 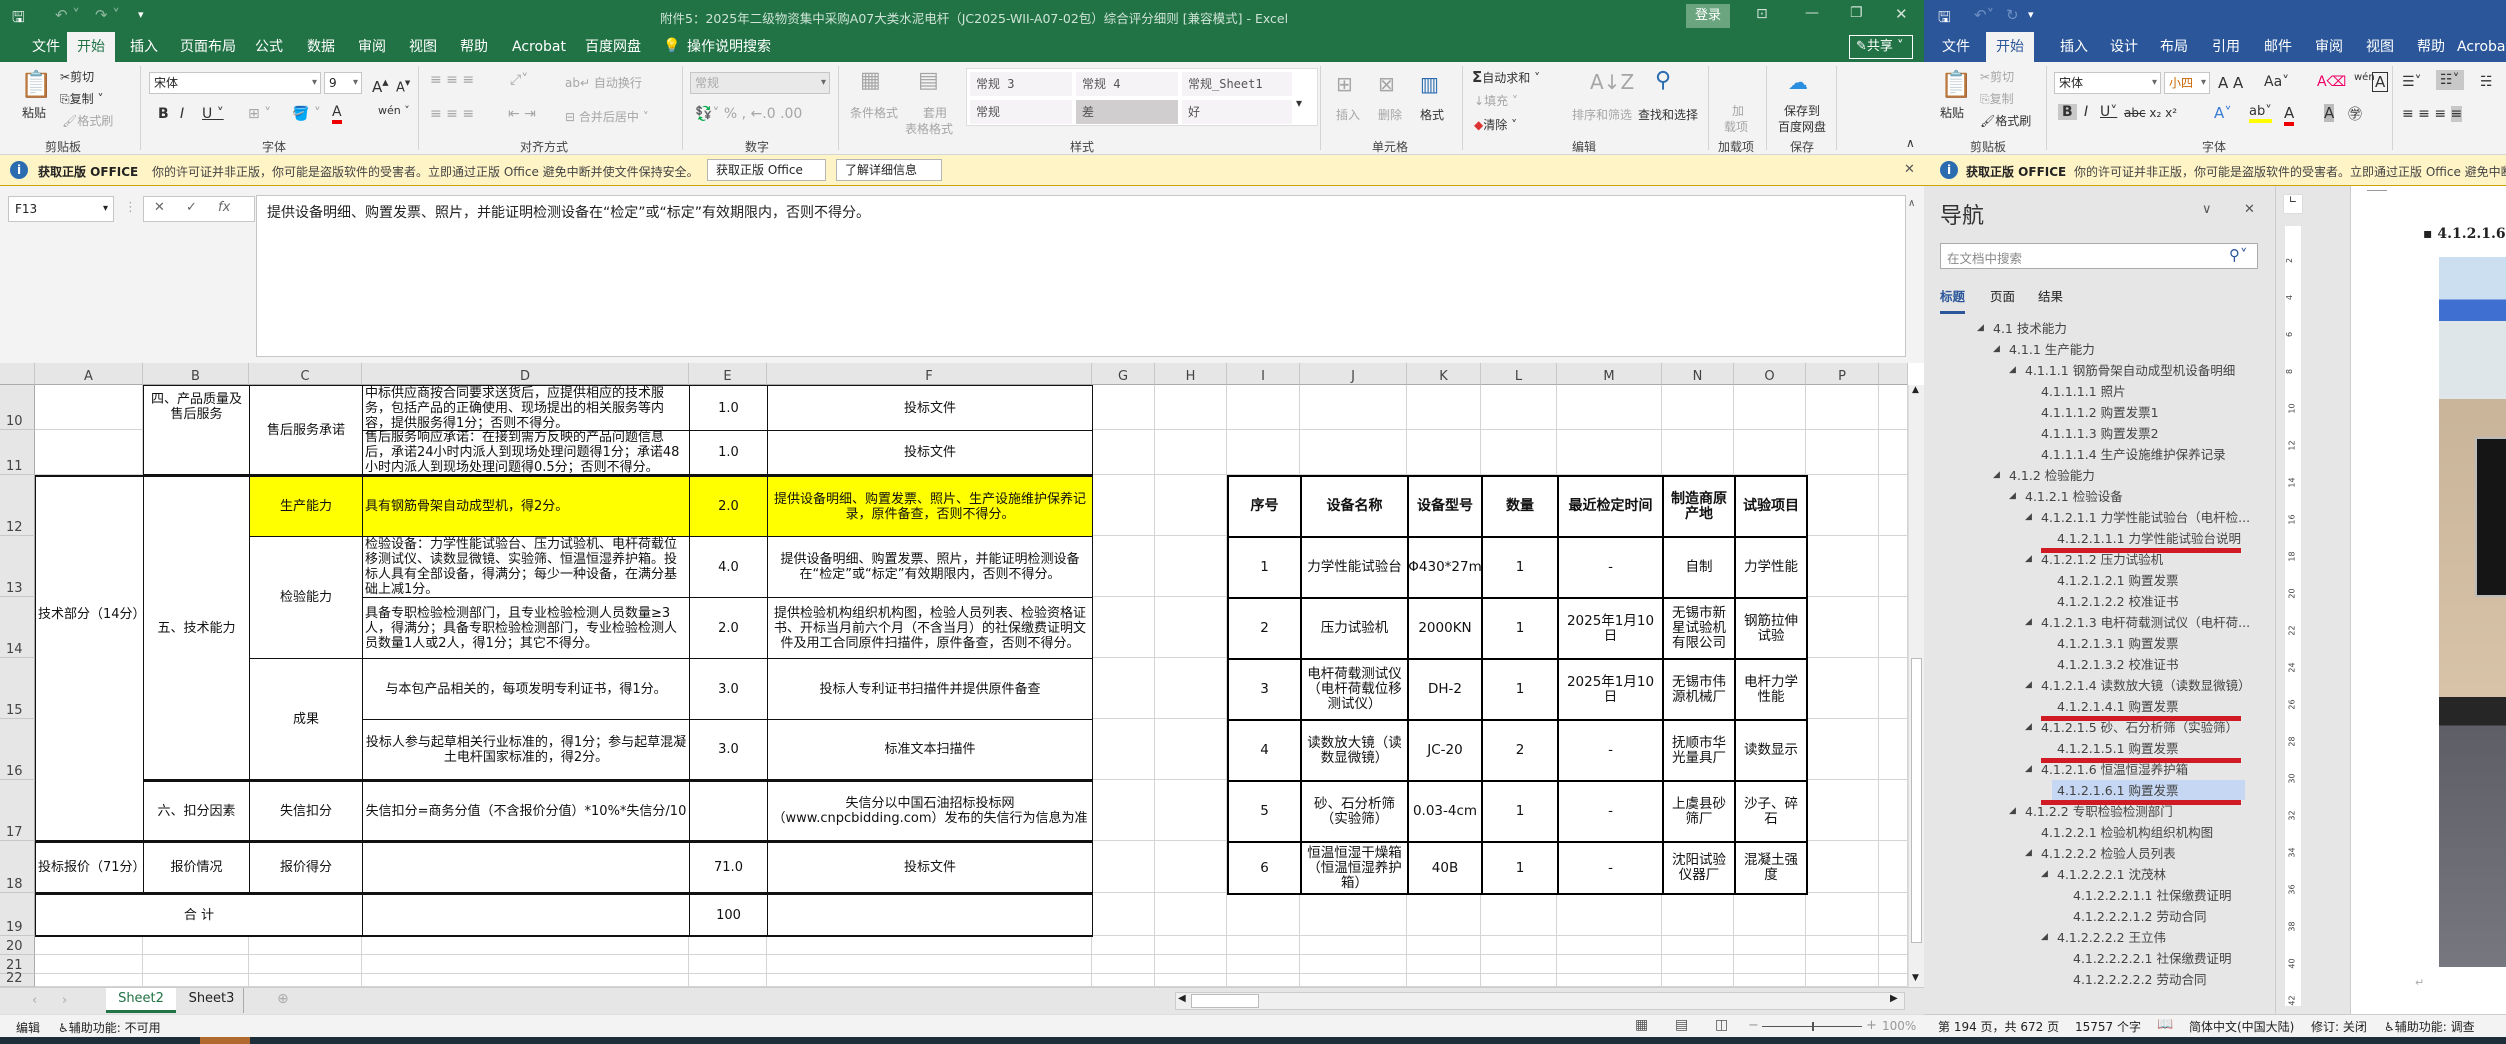 I want to click on cell-f16: 标准文本扫描件, so click(x=930, y=750).